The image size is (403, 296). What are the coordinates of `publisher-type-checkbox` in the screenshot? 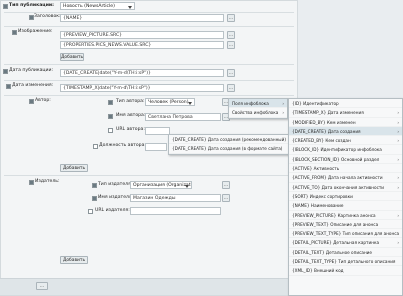 It's located at (94, 185).